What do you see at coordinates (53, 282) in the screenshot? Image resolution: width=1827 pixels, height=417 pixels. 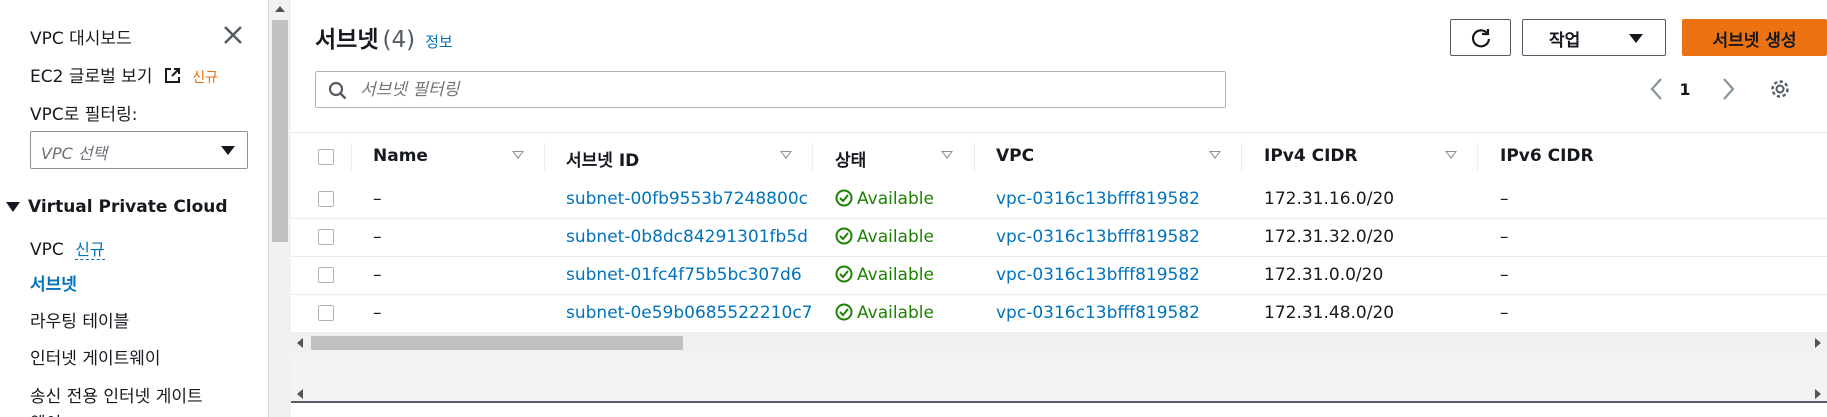 I see `sidebar-item-subnets: 서브넷` at bounding box center [53, 282].